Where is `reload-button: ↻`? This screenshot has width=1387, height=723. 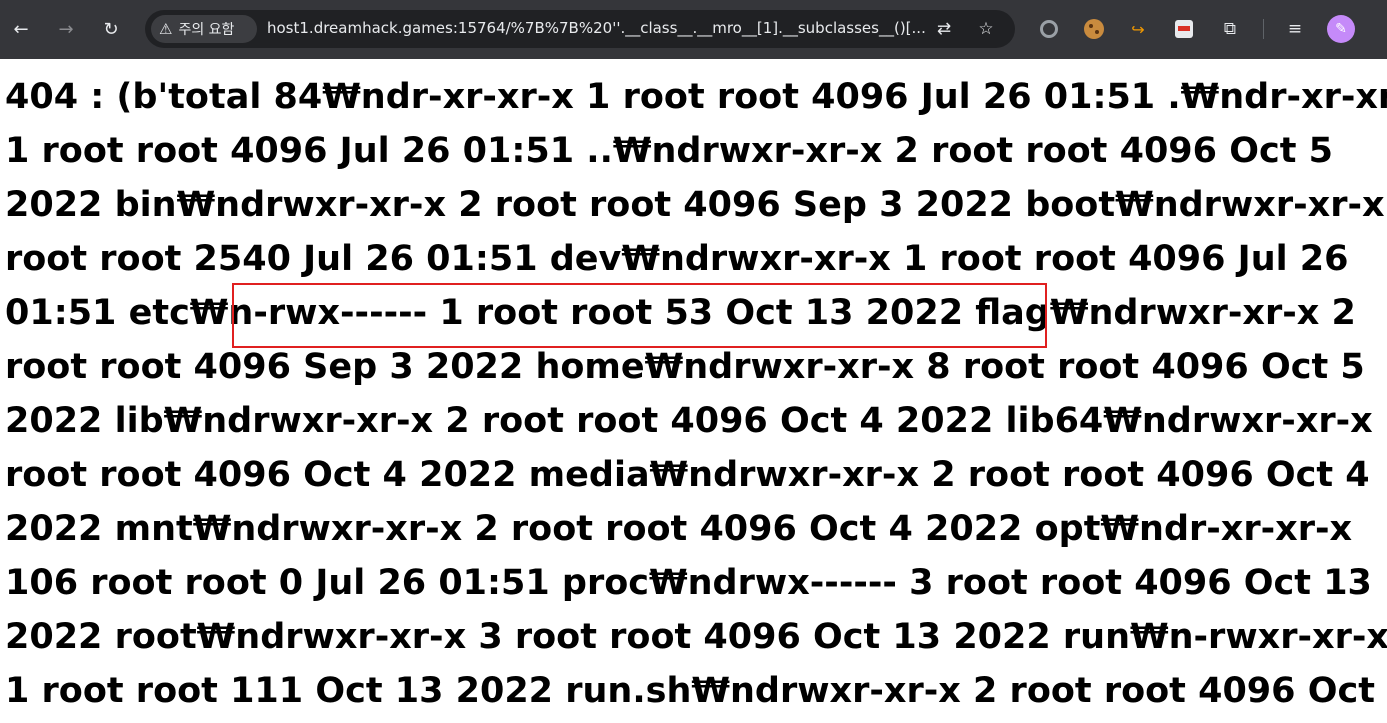
reload-button: ↻ is located at coordinates (111, 29).